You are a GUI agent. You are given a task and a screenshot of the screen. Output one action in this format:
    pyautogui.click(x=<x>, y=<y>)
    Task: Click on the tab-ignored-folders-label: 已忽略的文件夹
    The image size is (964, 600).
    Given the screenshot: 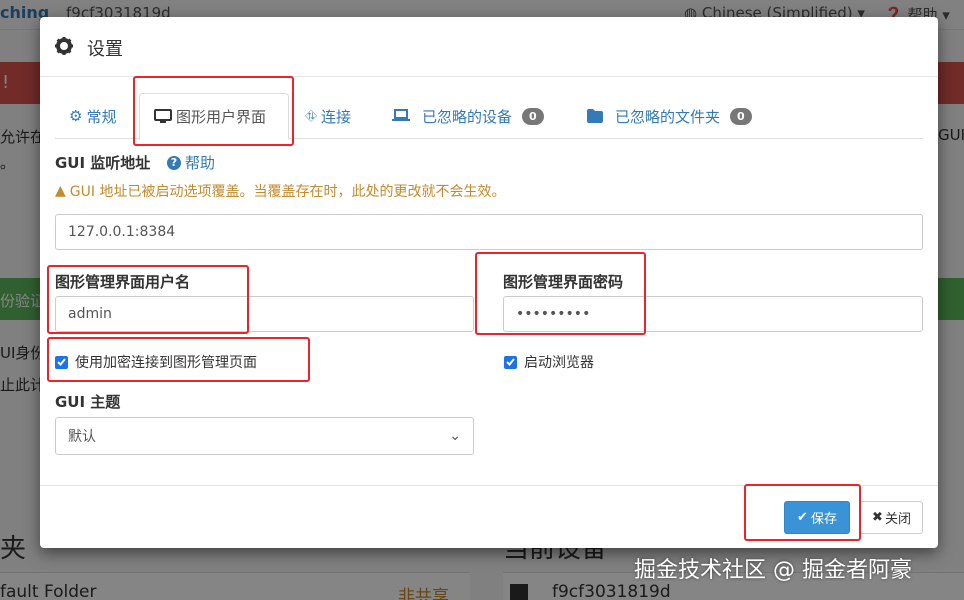 What is the action you would take?
    pyautogui.click(x=668, y=116)
    